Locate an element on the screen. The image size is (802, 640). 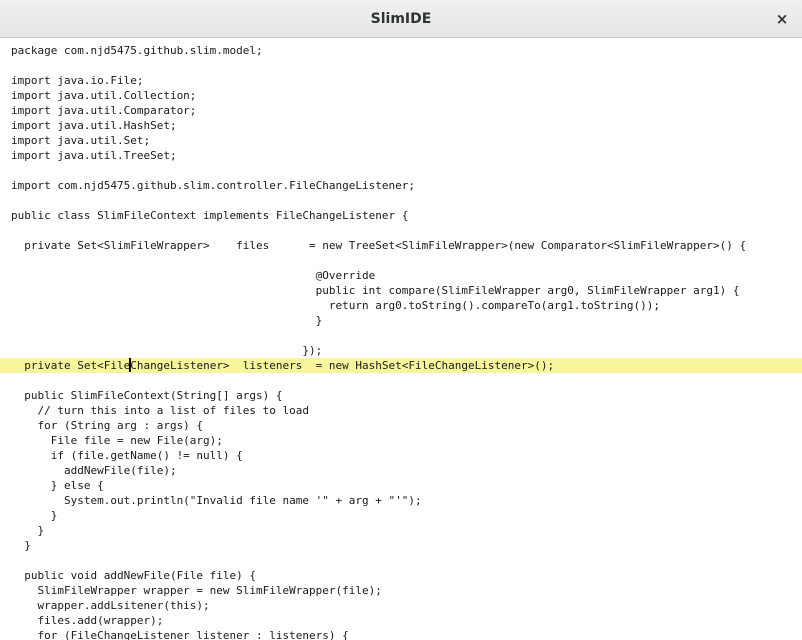
code-line: if (file.getName() != null) { is located at coordinates (406, 455).